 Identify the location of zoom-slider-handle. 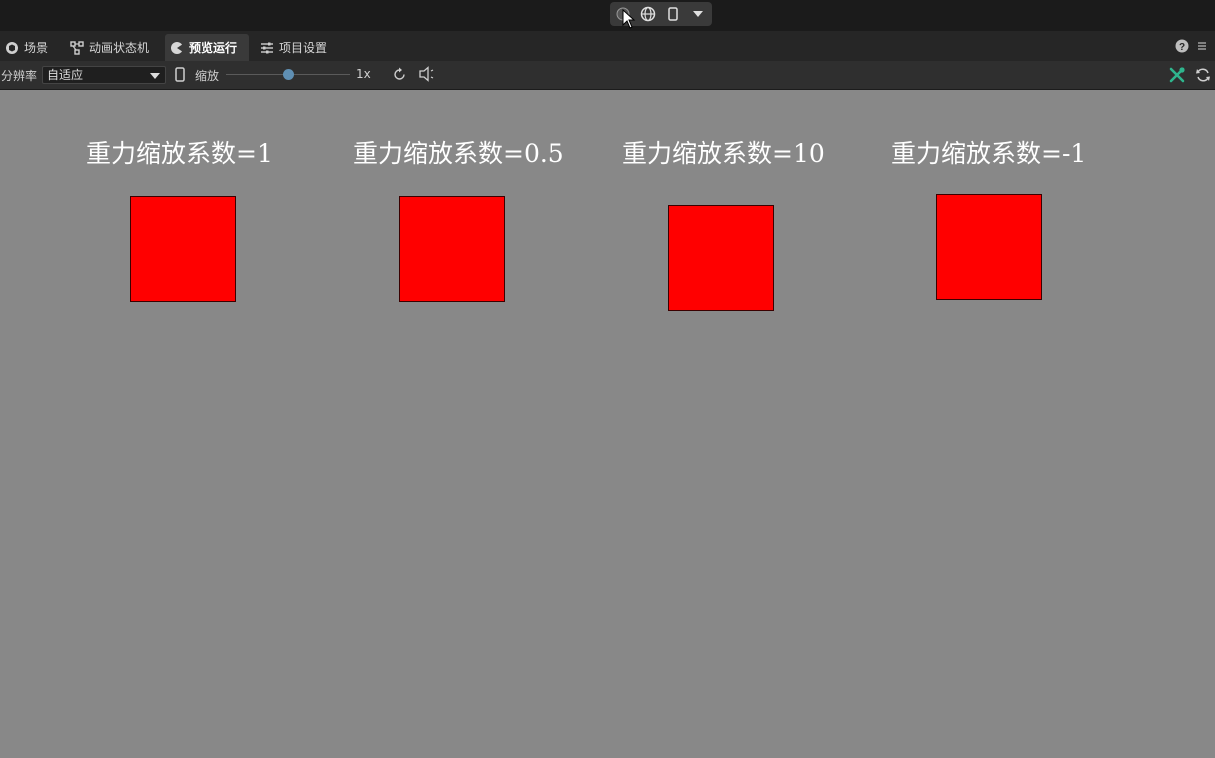
(288, 74).